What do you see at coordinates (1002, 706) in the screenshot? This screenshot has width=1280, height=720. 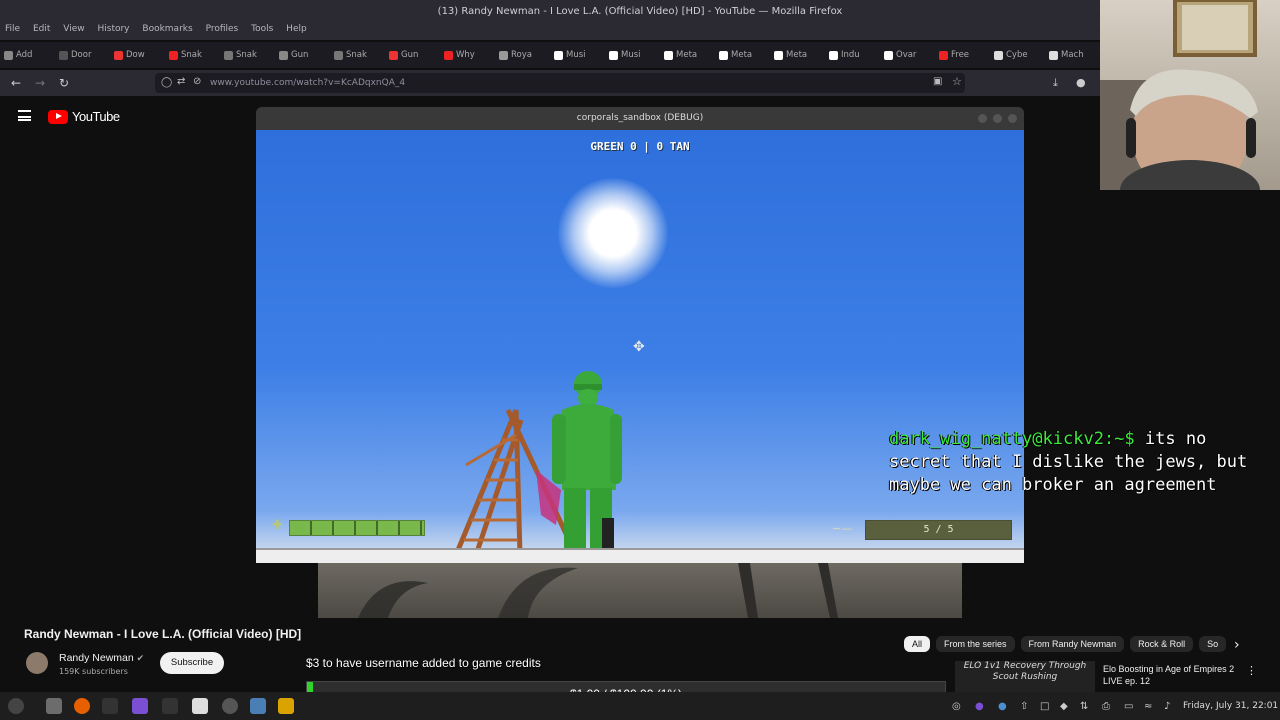 I see `tray-globe-icon: ●` at bounding box center [1002, 706].